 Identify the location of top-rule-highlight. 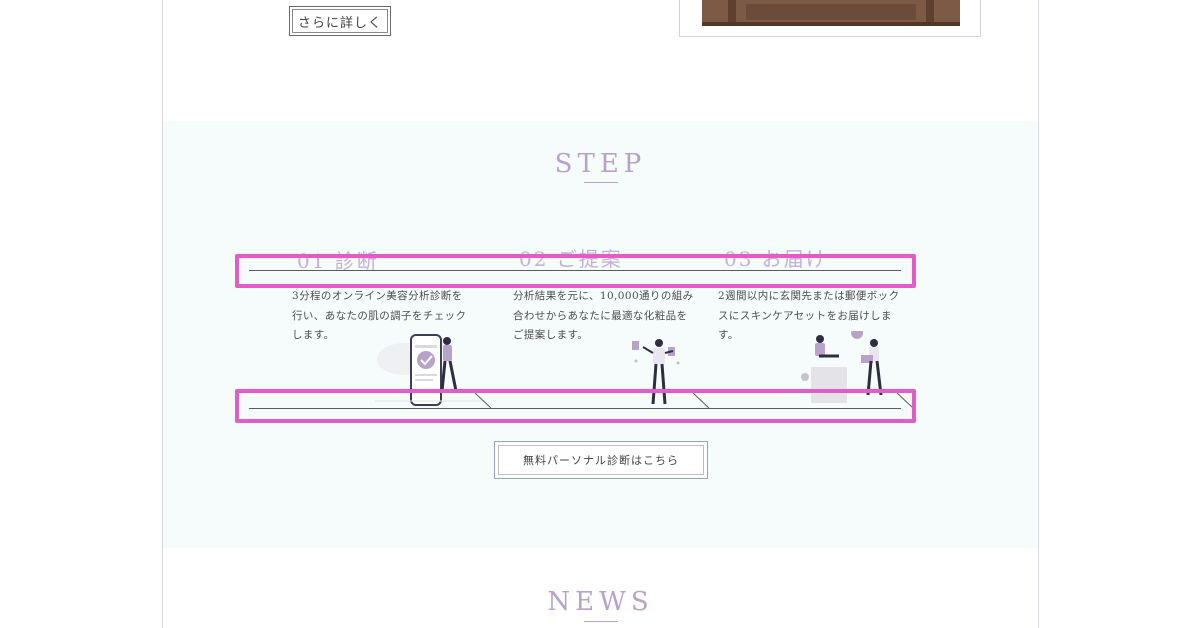
(575, 271).